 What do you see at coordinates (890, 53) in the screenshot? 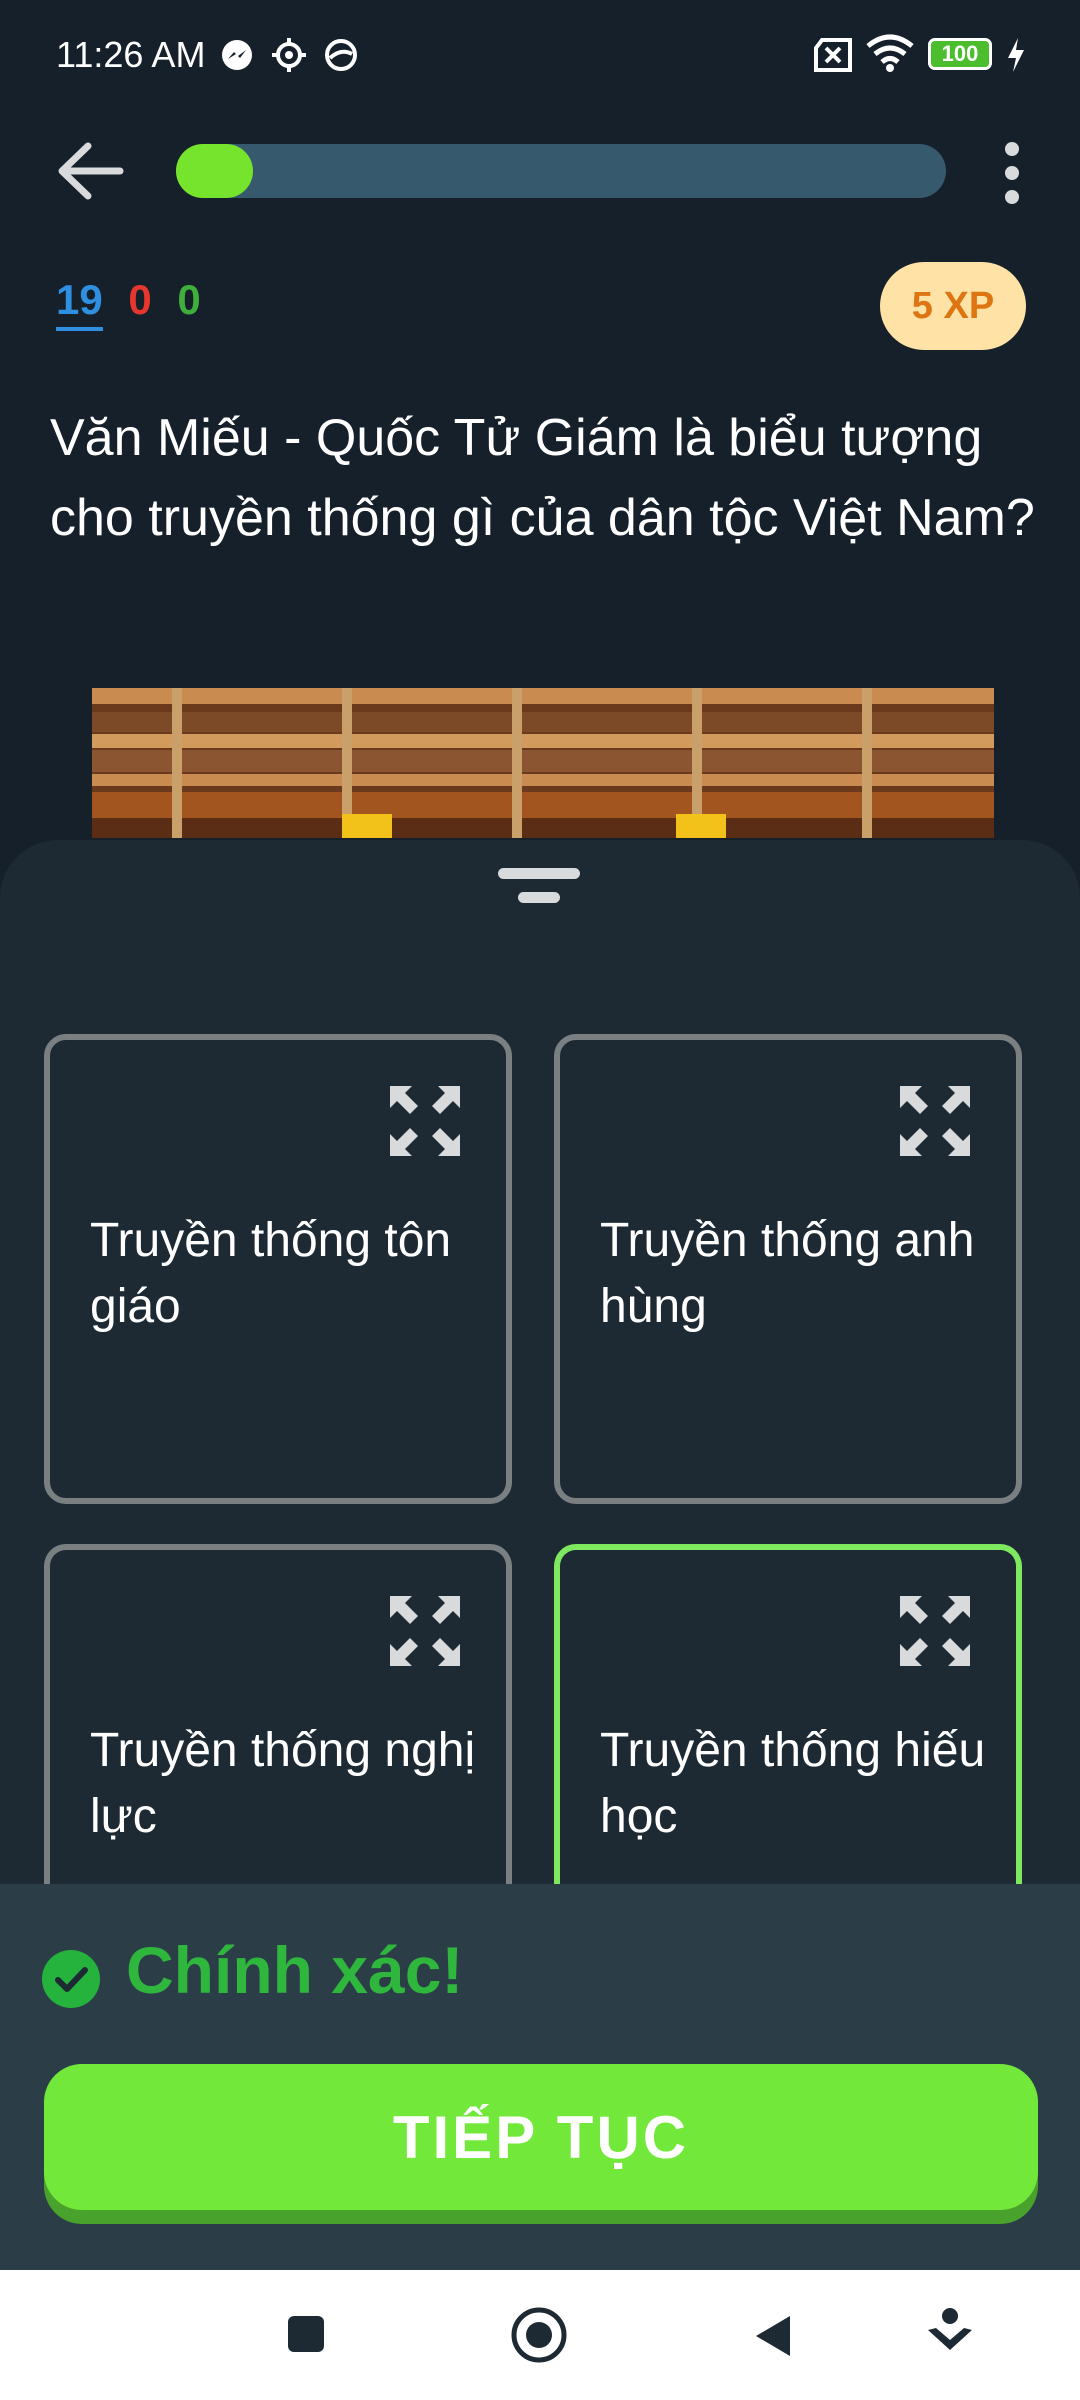
I see `wifi-icon` at bounding box center [890, 53].